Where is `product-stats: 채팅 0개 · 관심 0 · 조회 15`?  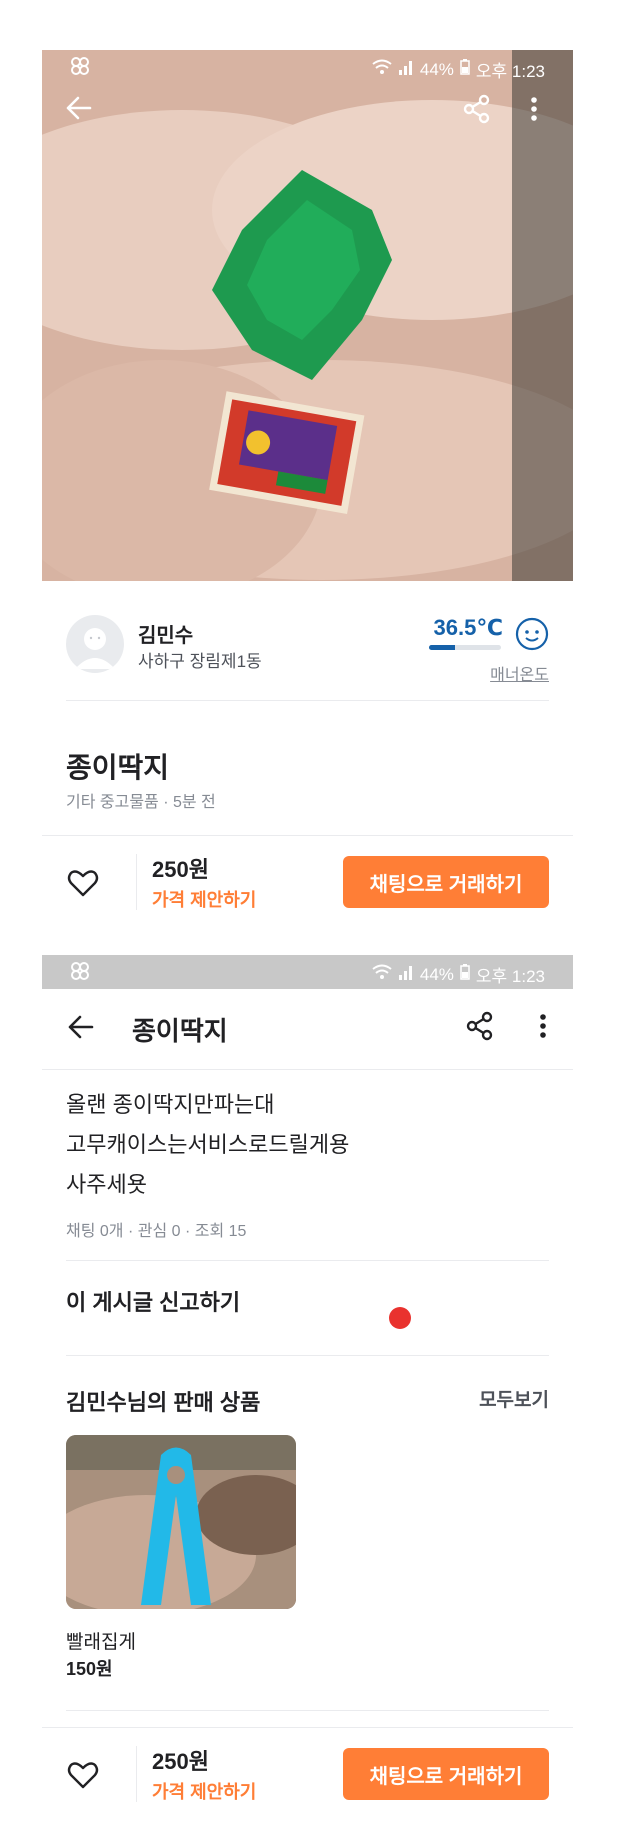 product-stats: 채팅 0개 · 관심 0 · 조회 15 is located at coordinates (156, 1231).